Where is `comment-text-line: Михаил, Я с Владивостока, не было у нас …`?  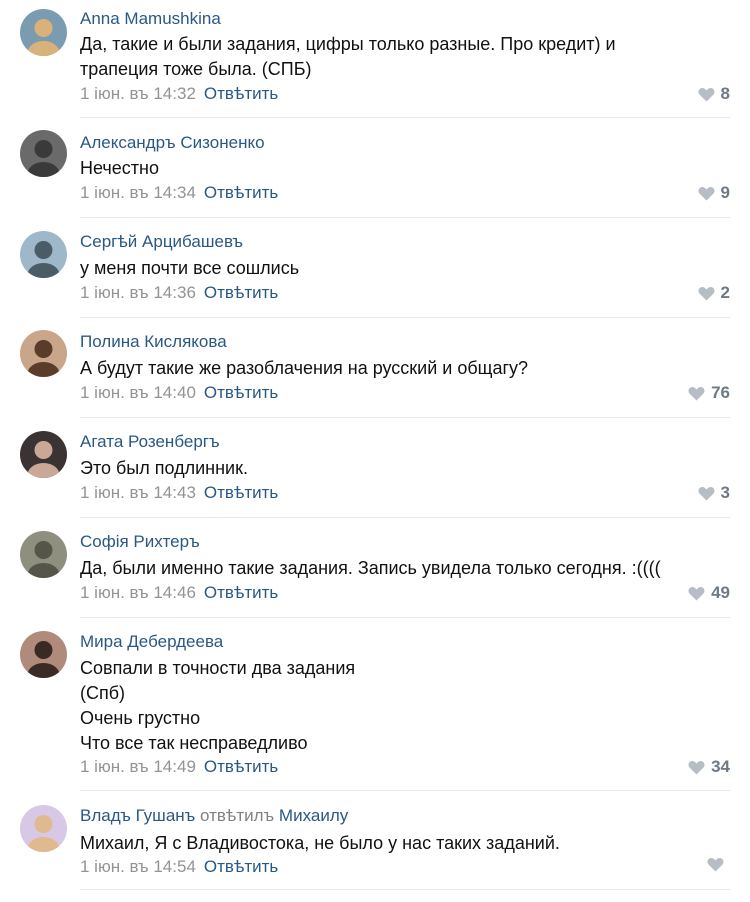 comment-text-line: Михаил, Я с Владивостока, не было у нас … is located at coordinates (320, 843).